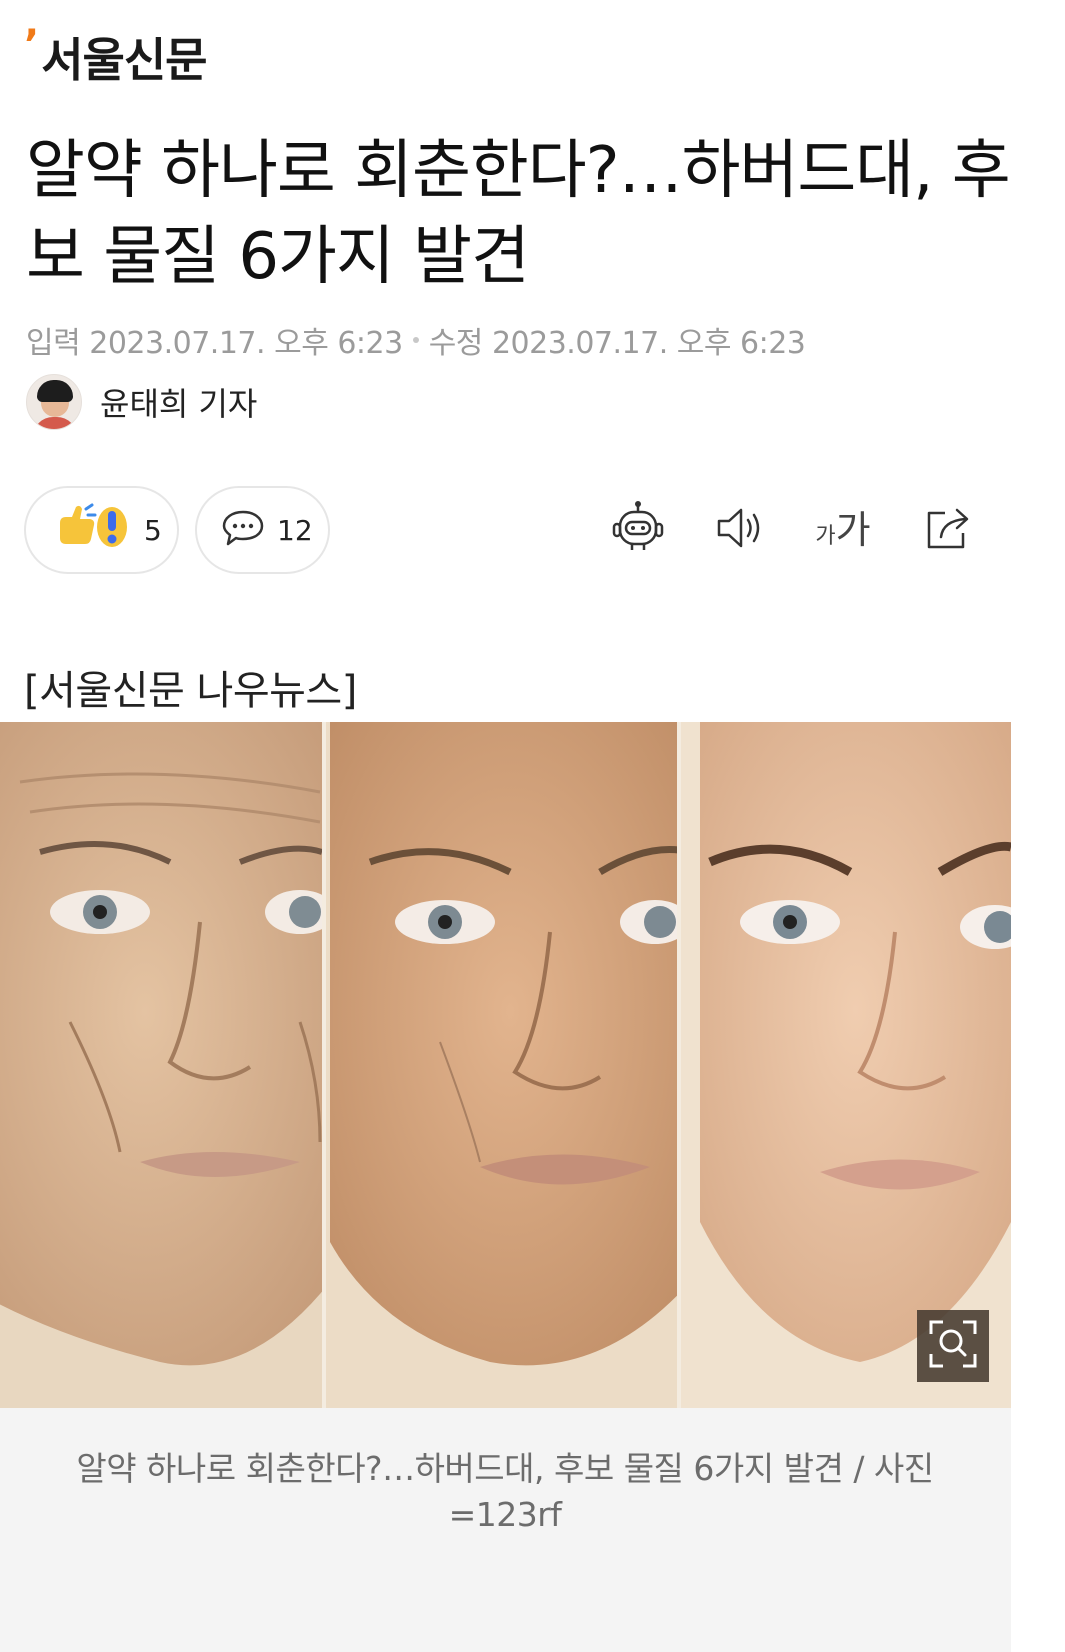 The image size is (1065, 1652). I want to click on font-size-icon: 가가, so click(842, 530).